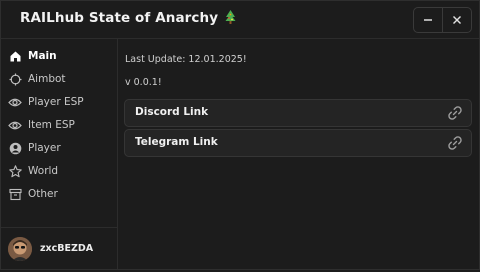 The image size is (480, 272). I want to click on sidebar-item-label: Player ESP, so click(56, 102).